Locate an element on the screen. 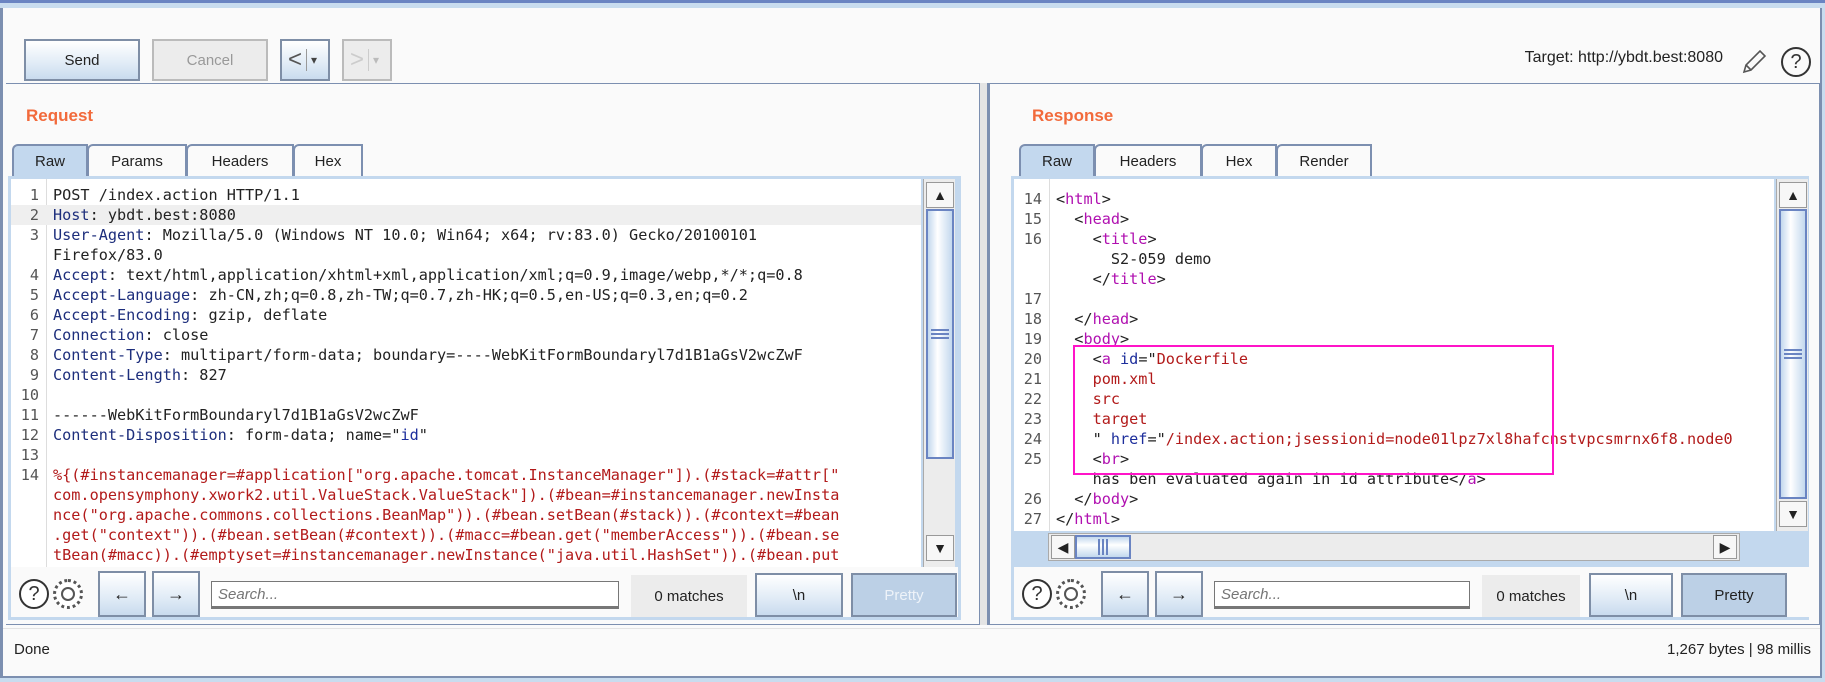 The image size is (1825, 682). editor-line: 21 pom.xml is located at coordinates (1394, 379).